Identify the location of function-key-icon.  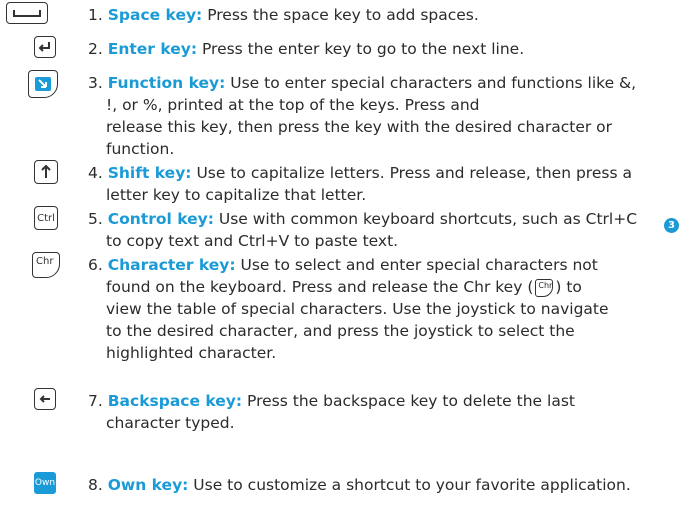
(43, 84).